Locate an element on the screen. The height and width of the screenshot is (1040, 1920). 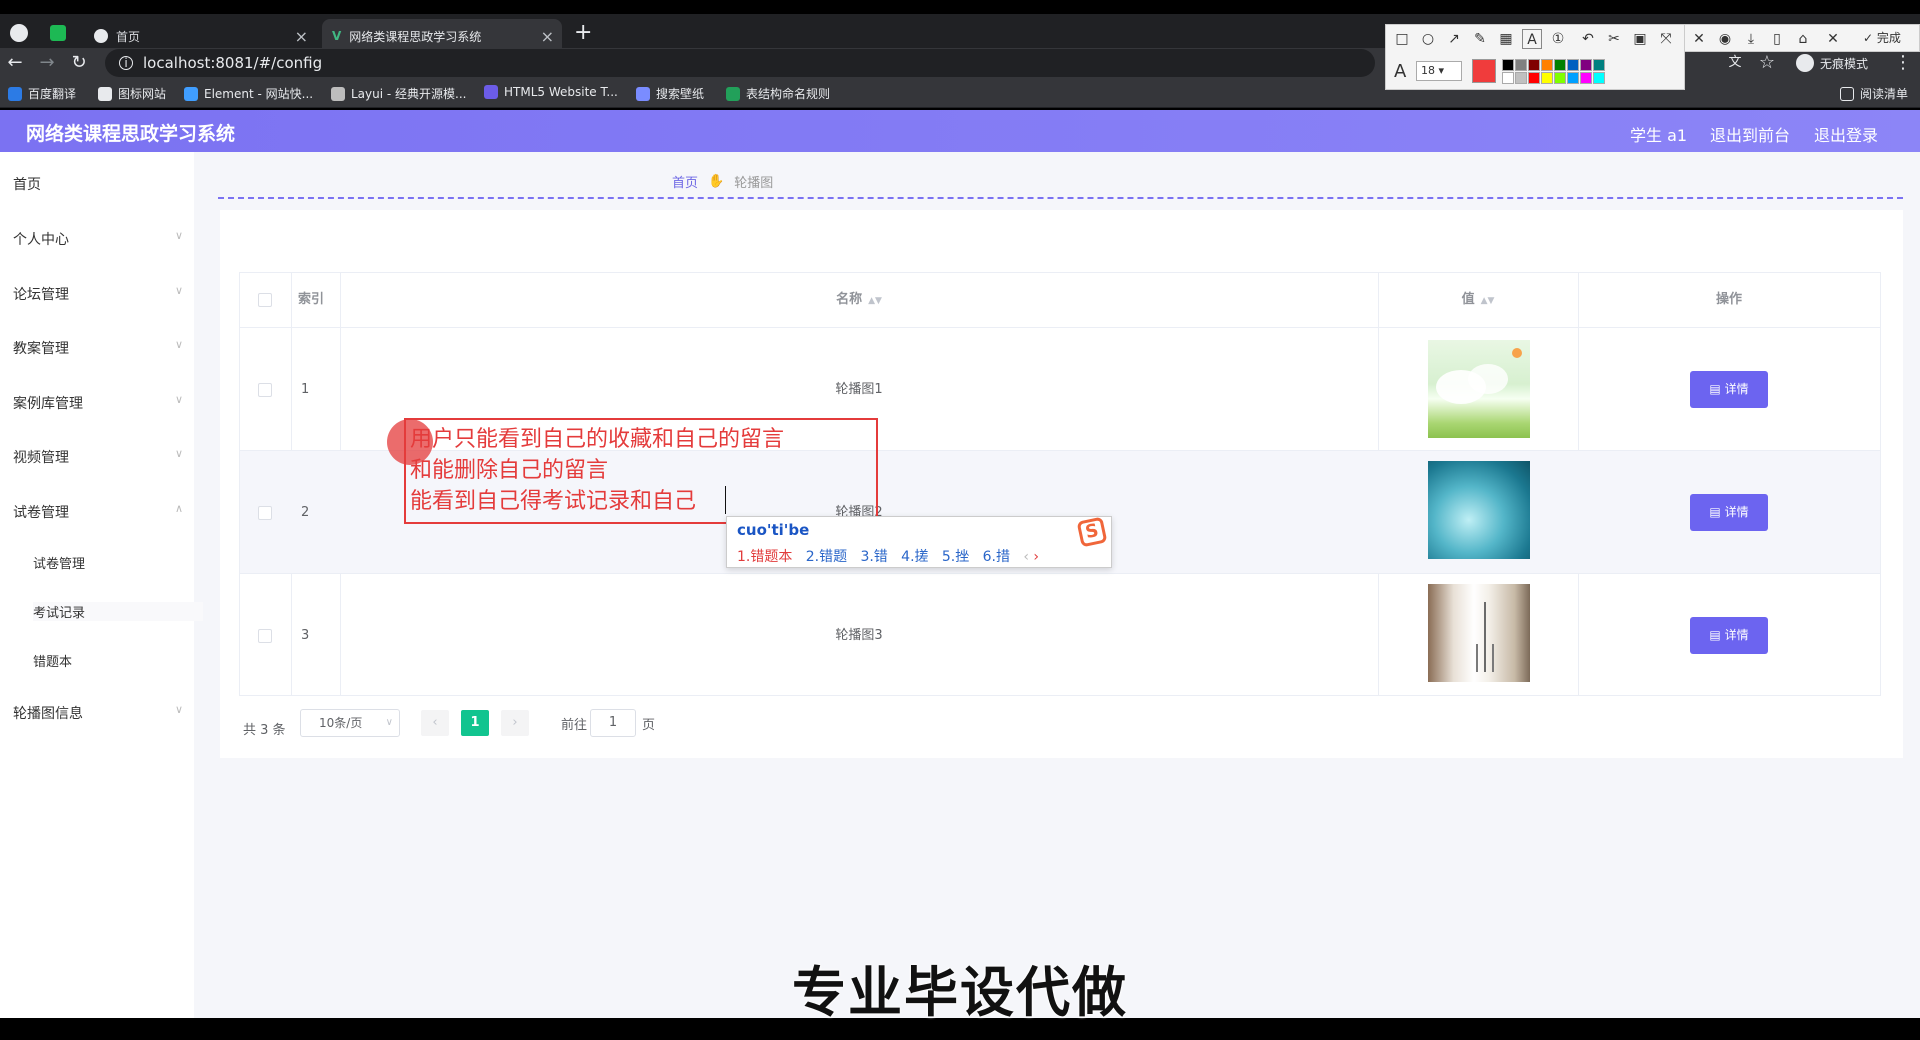
header-index: 索引 is located at coordinates (311, 299).